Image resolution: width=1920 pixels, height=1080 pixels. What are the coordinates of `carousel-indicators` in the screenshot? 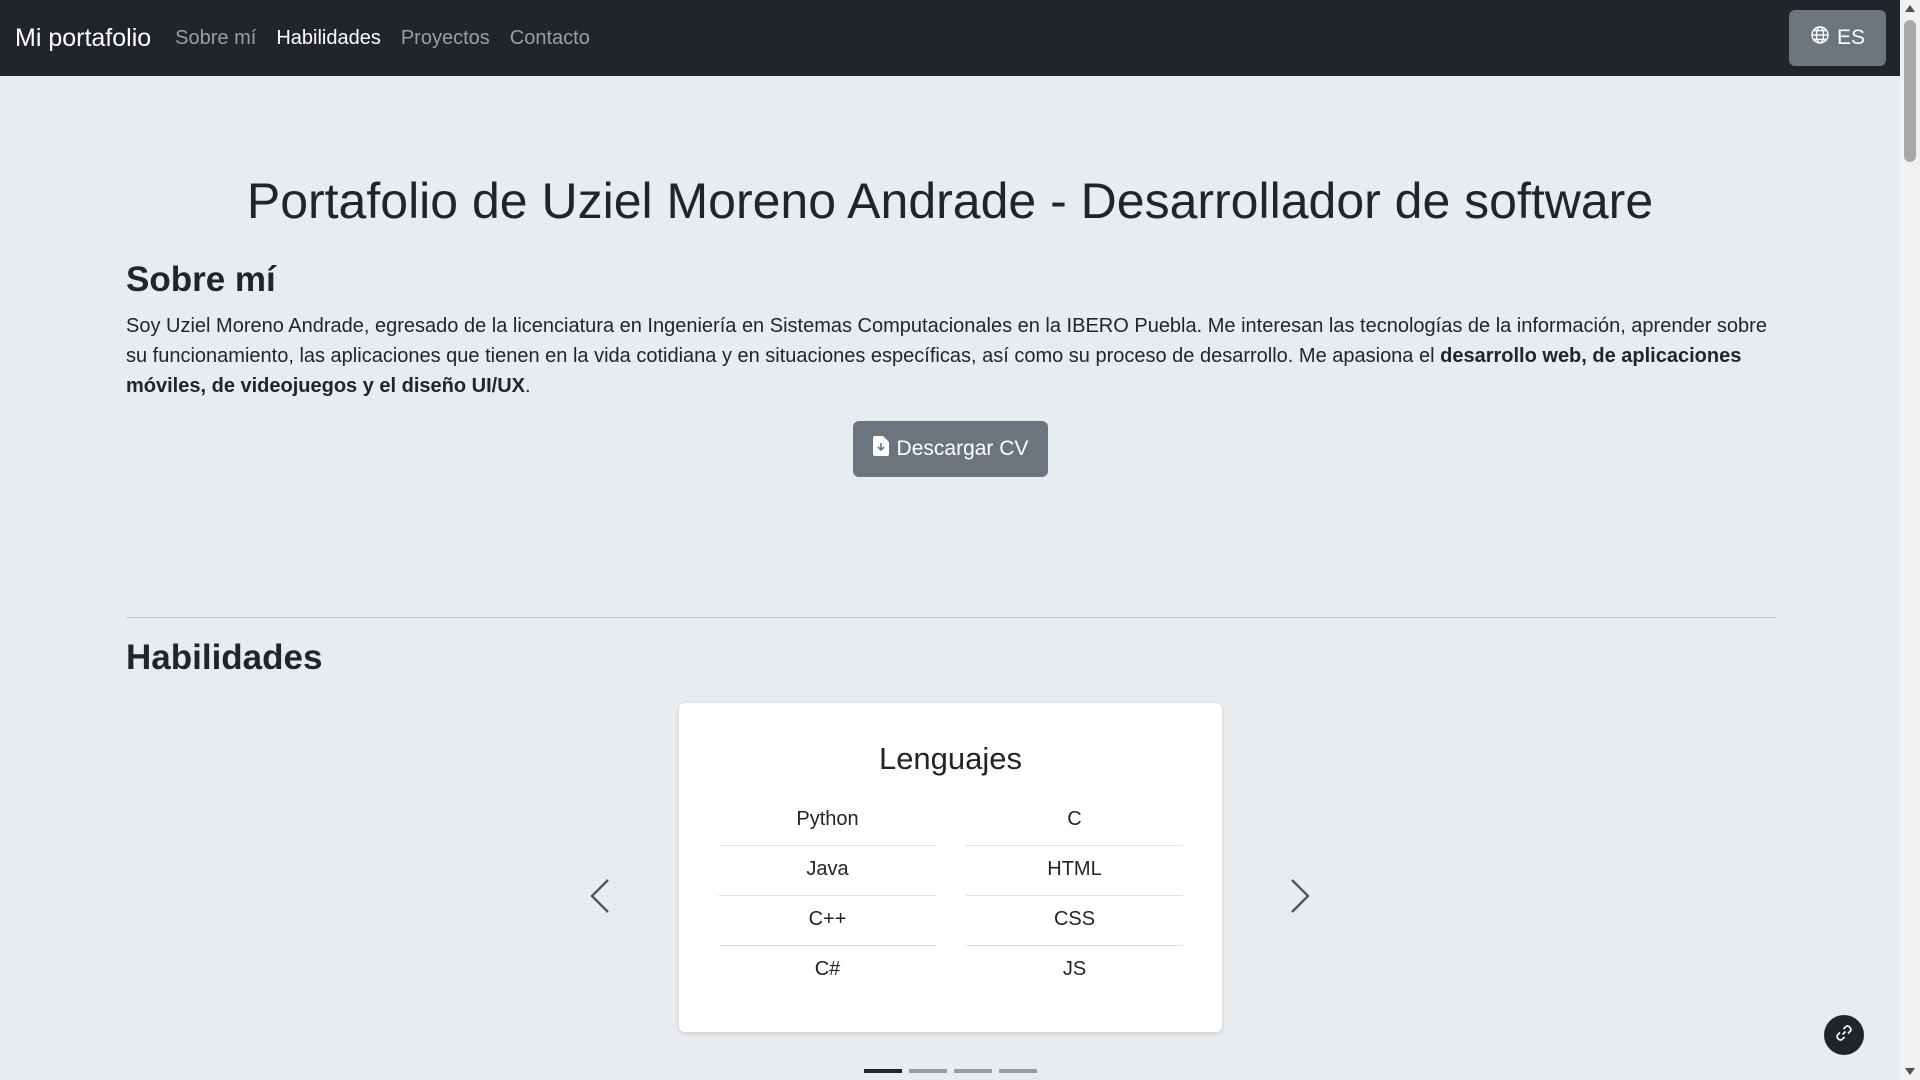 It's located at (950, 1071).